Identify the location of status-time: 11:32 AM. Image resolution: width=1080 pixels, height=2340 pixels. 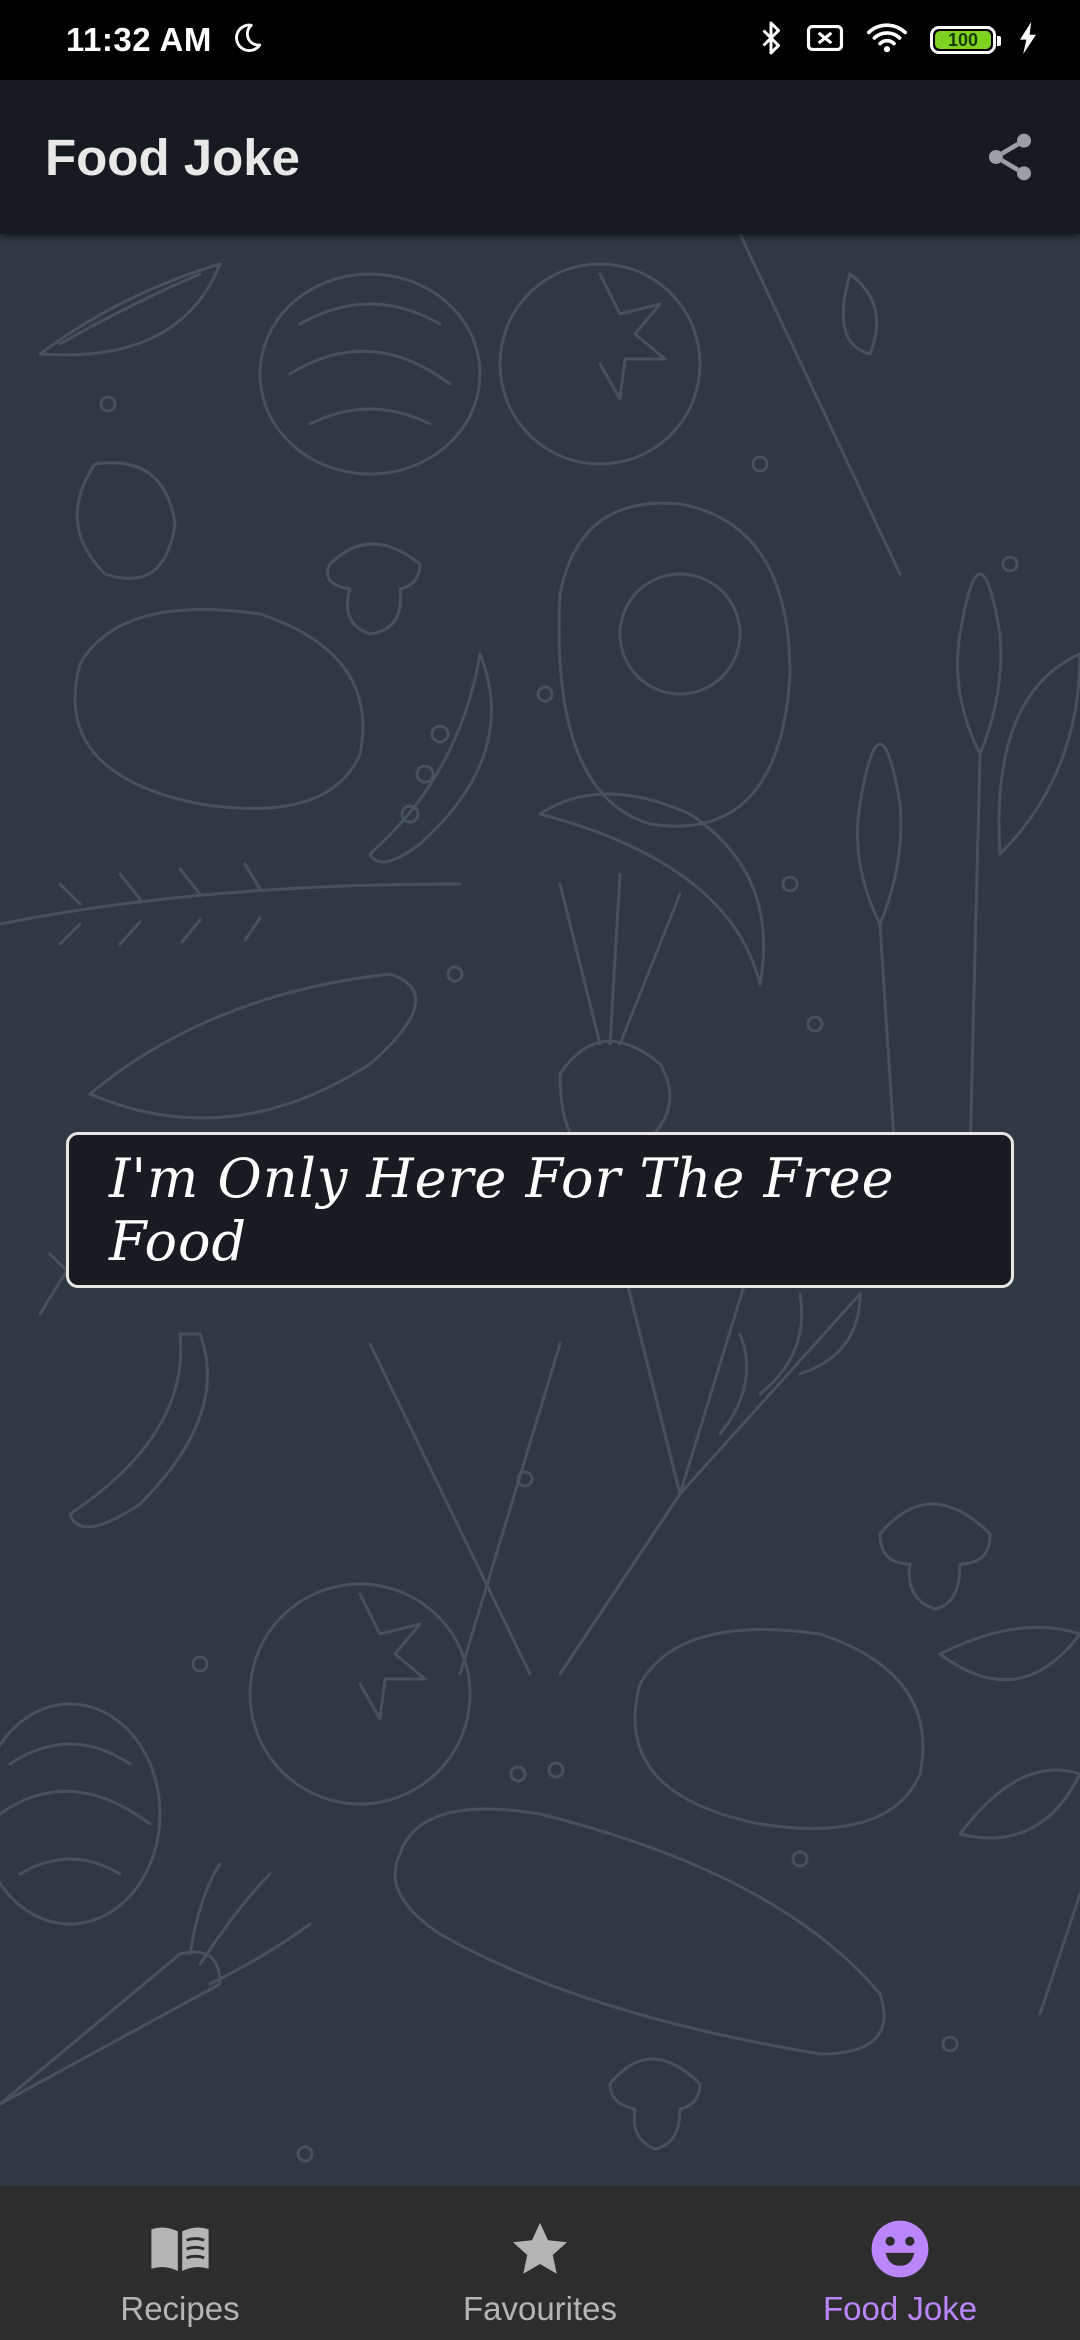
(139, 39).